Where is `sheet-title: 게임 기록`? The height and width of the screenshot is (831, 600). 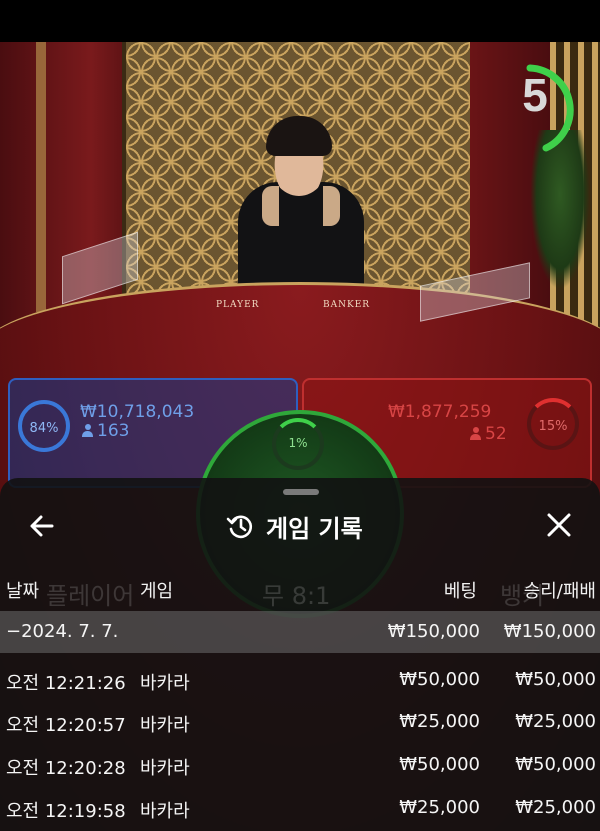
sheet-title: 게임 기록 is located at coordinates (314, 528).